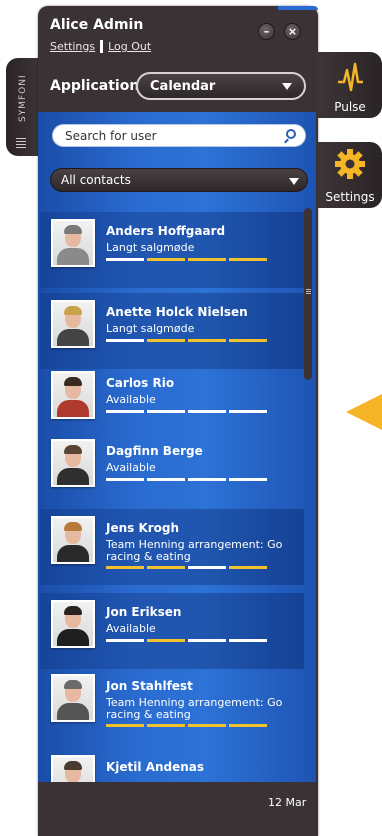 The height and width of the screenshot is (836, 382). Describe the element at coordinates (298, 8) in the screenshot. I see `window-top-accent` at that location.